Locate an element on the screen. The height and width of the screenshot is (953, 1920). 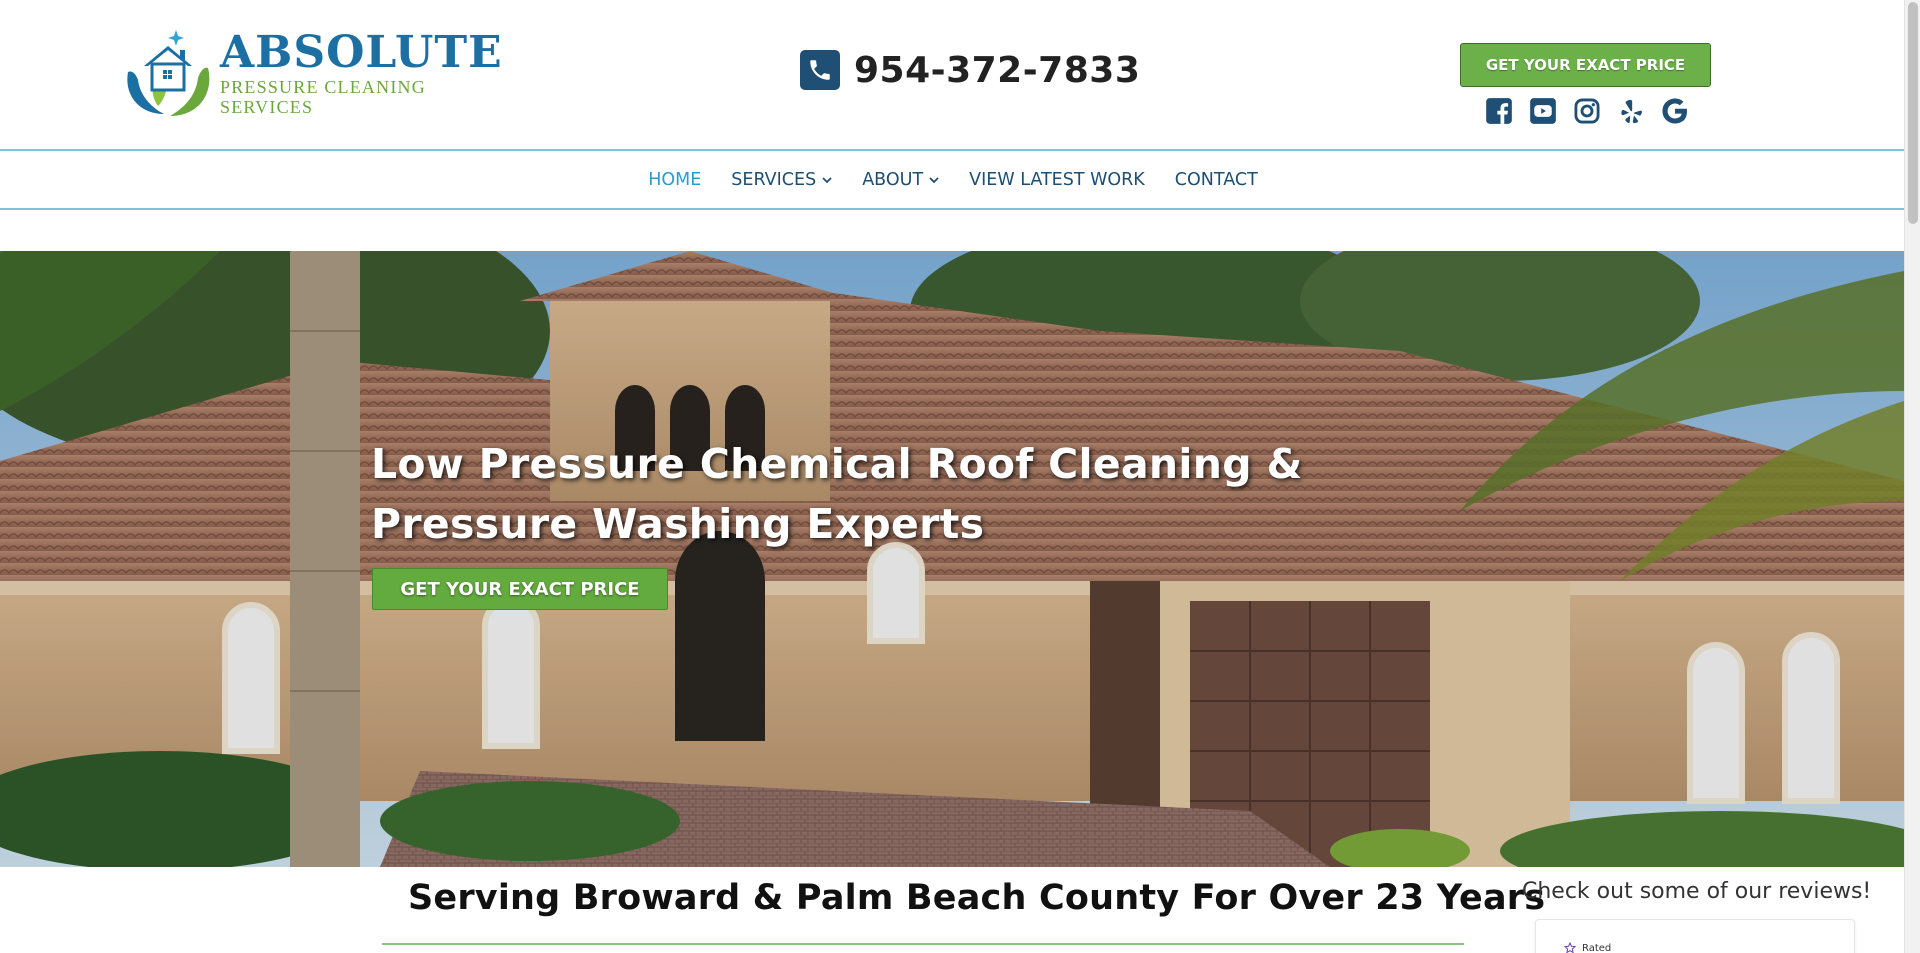
instagram-icon is located at coordinates (1586, 110).